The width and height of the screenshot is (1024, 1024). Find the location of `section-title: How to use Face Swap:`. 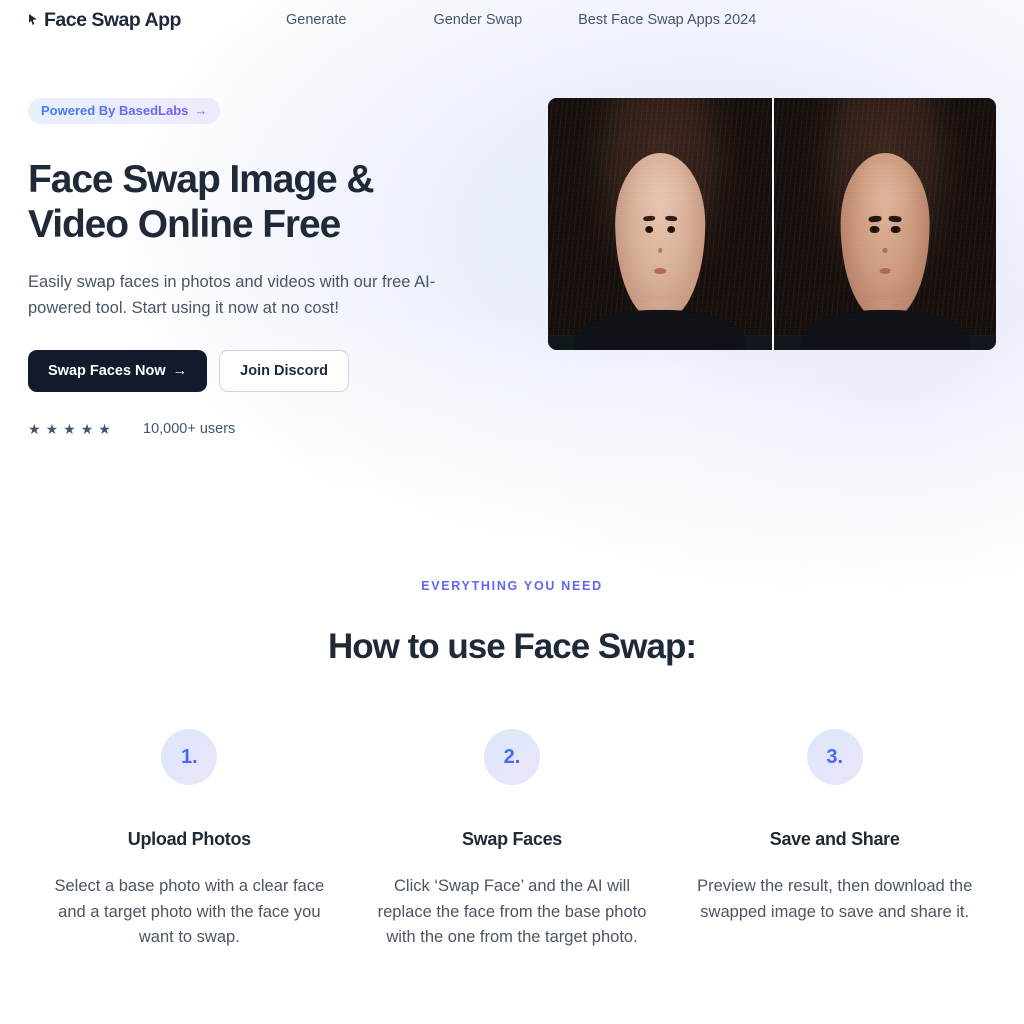

section-title: How to use Face Swap: is located at coordinates (512, 646).